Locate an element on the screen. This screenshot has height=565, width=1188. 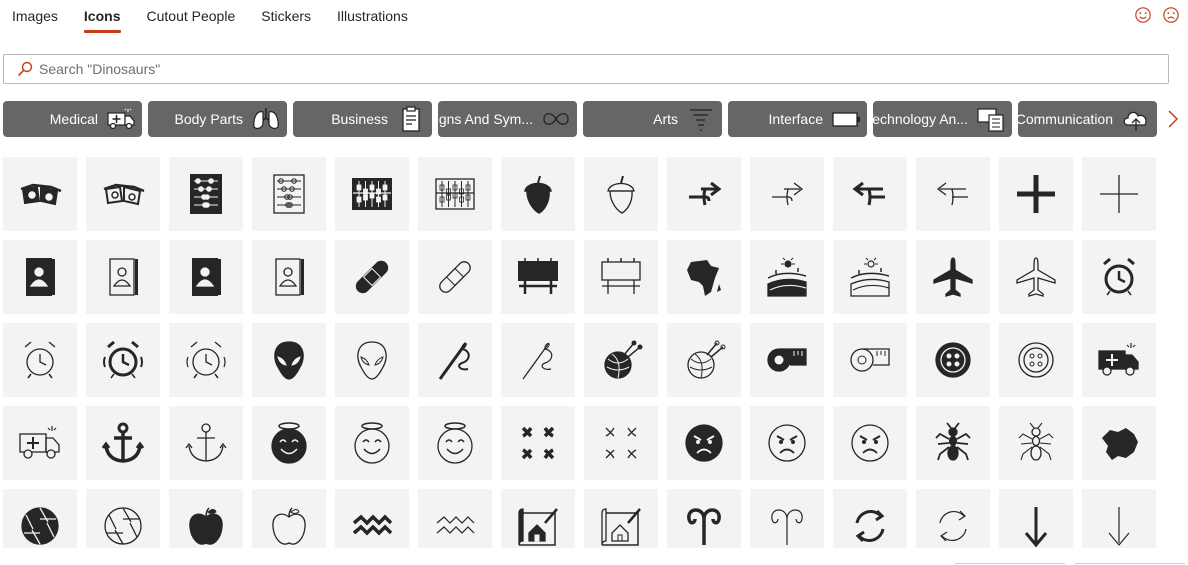
smile-icon is located at coordinates (1143, 15).